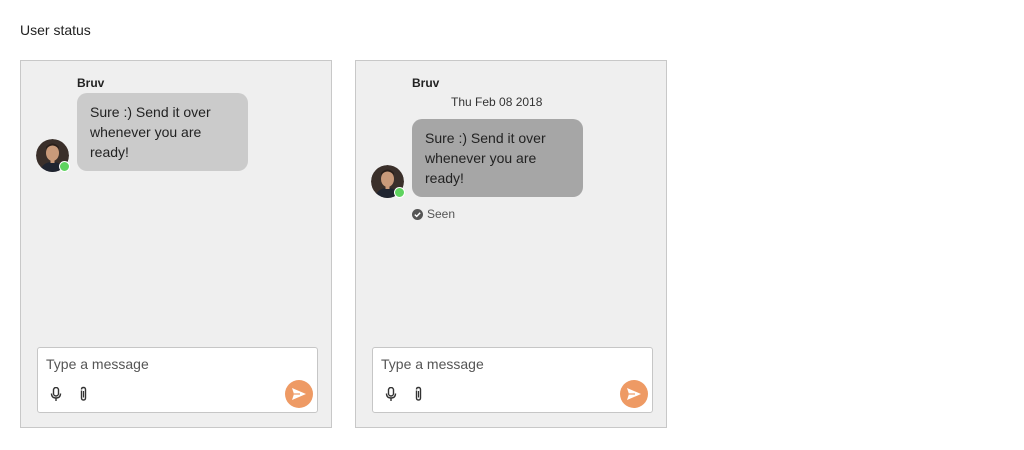 This screenshot has width=1024, height=450. What do you see at coordinates (55, 30) in the screenshot?
I see `page-title: User status` at bounding box center [55, 30].